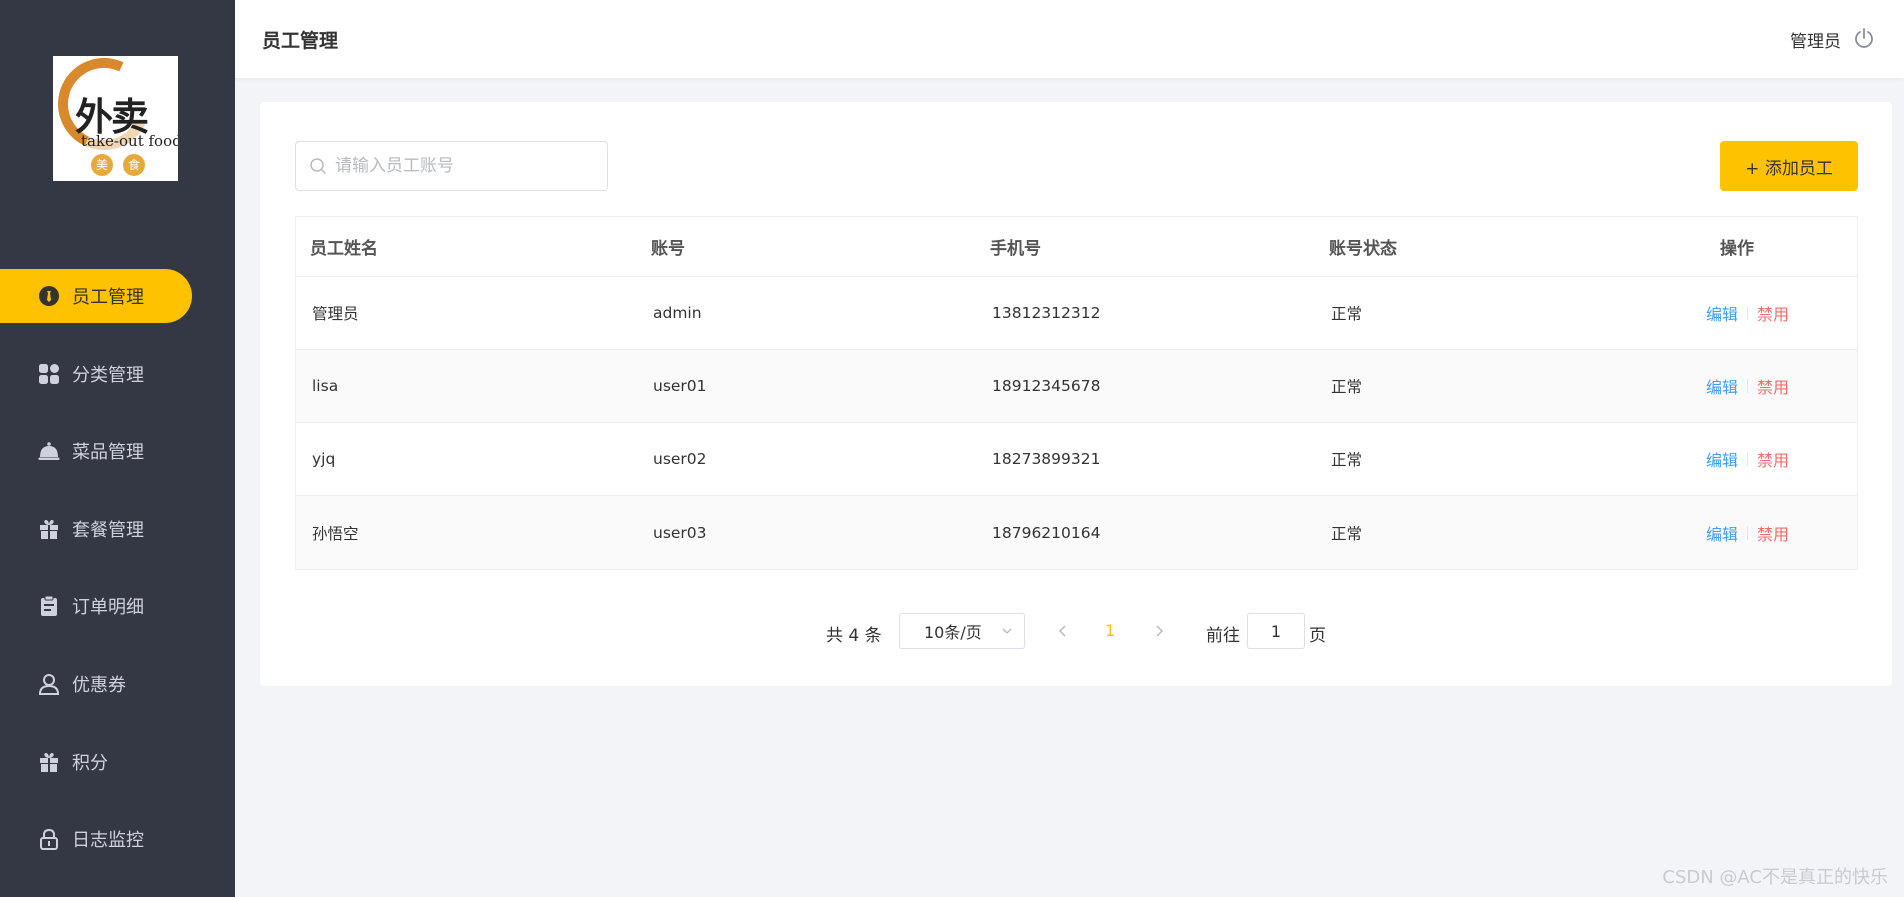  I want to click on sidebar-item-setmeal: 套餐管理, so click(117, 529).